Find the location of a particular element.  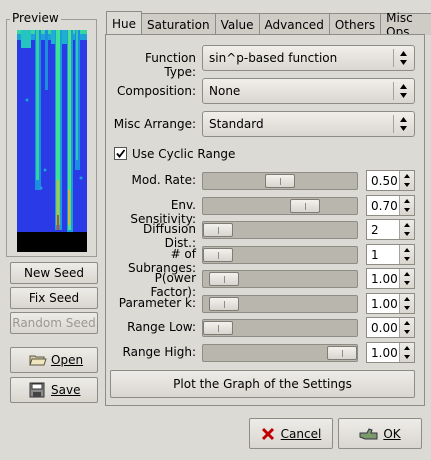

slider-value-spinbox: 2 is located at coordinates (390, 229).